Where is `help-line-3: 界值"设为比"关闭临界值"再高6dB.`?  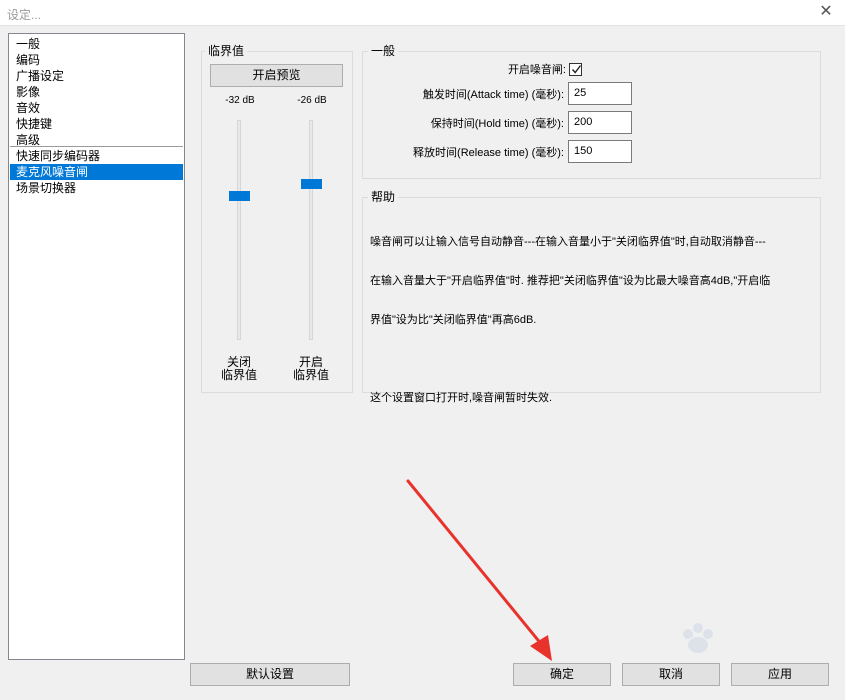 help-line-3: 界值"设为比"关闭临界值"再高6dB. is located at coordinates (453, 320).